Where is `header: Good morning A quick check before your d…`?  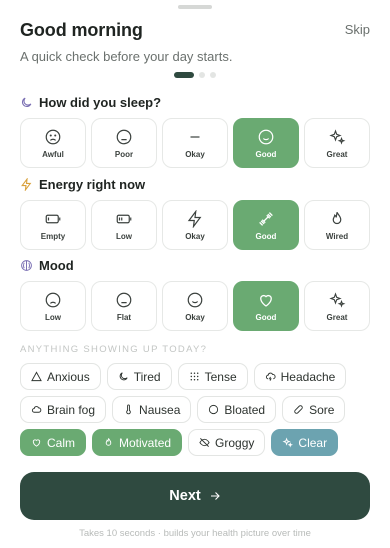 header: Good morning A quick check before your d… is located at coordinates (195, 42).